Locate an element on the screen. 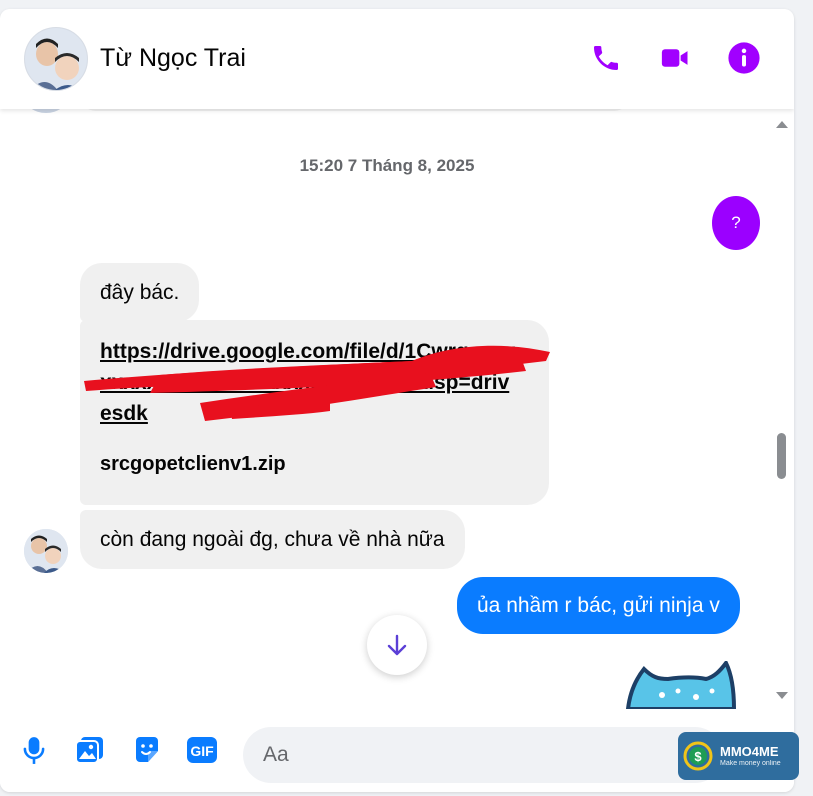 This screenshot has width=813, height=796. outgoing-message: ? is located at coordinates (736, 223).